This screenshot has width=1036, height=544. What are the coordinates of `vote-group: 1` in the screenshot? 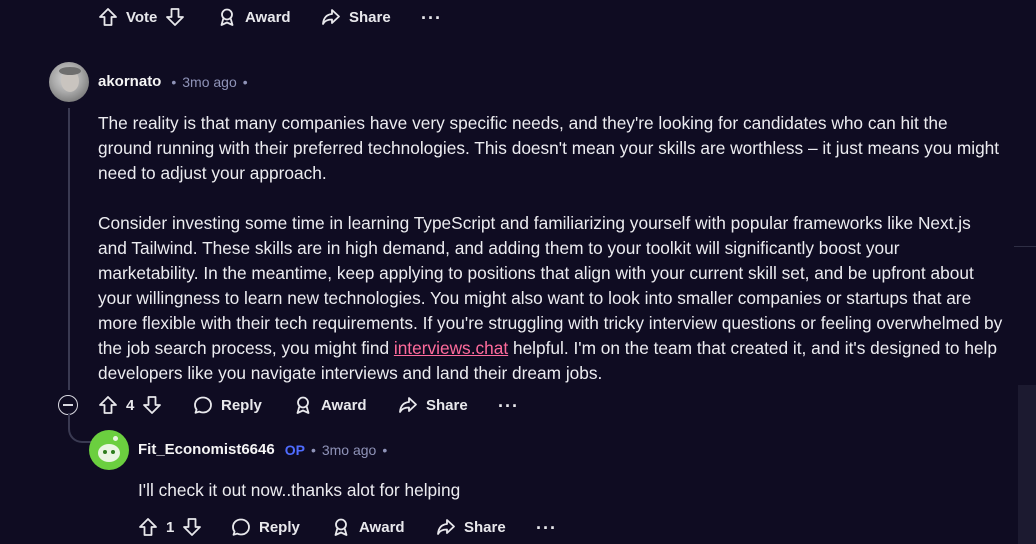 It's located at (170, 527).